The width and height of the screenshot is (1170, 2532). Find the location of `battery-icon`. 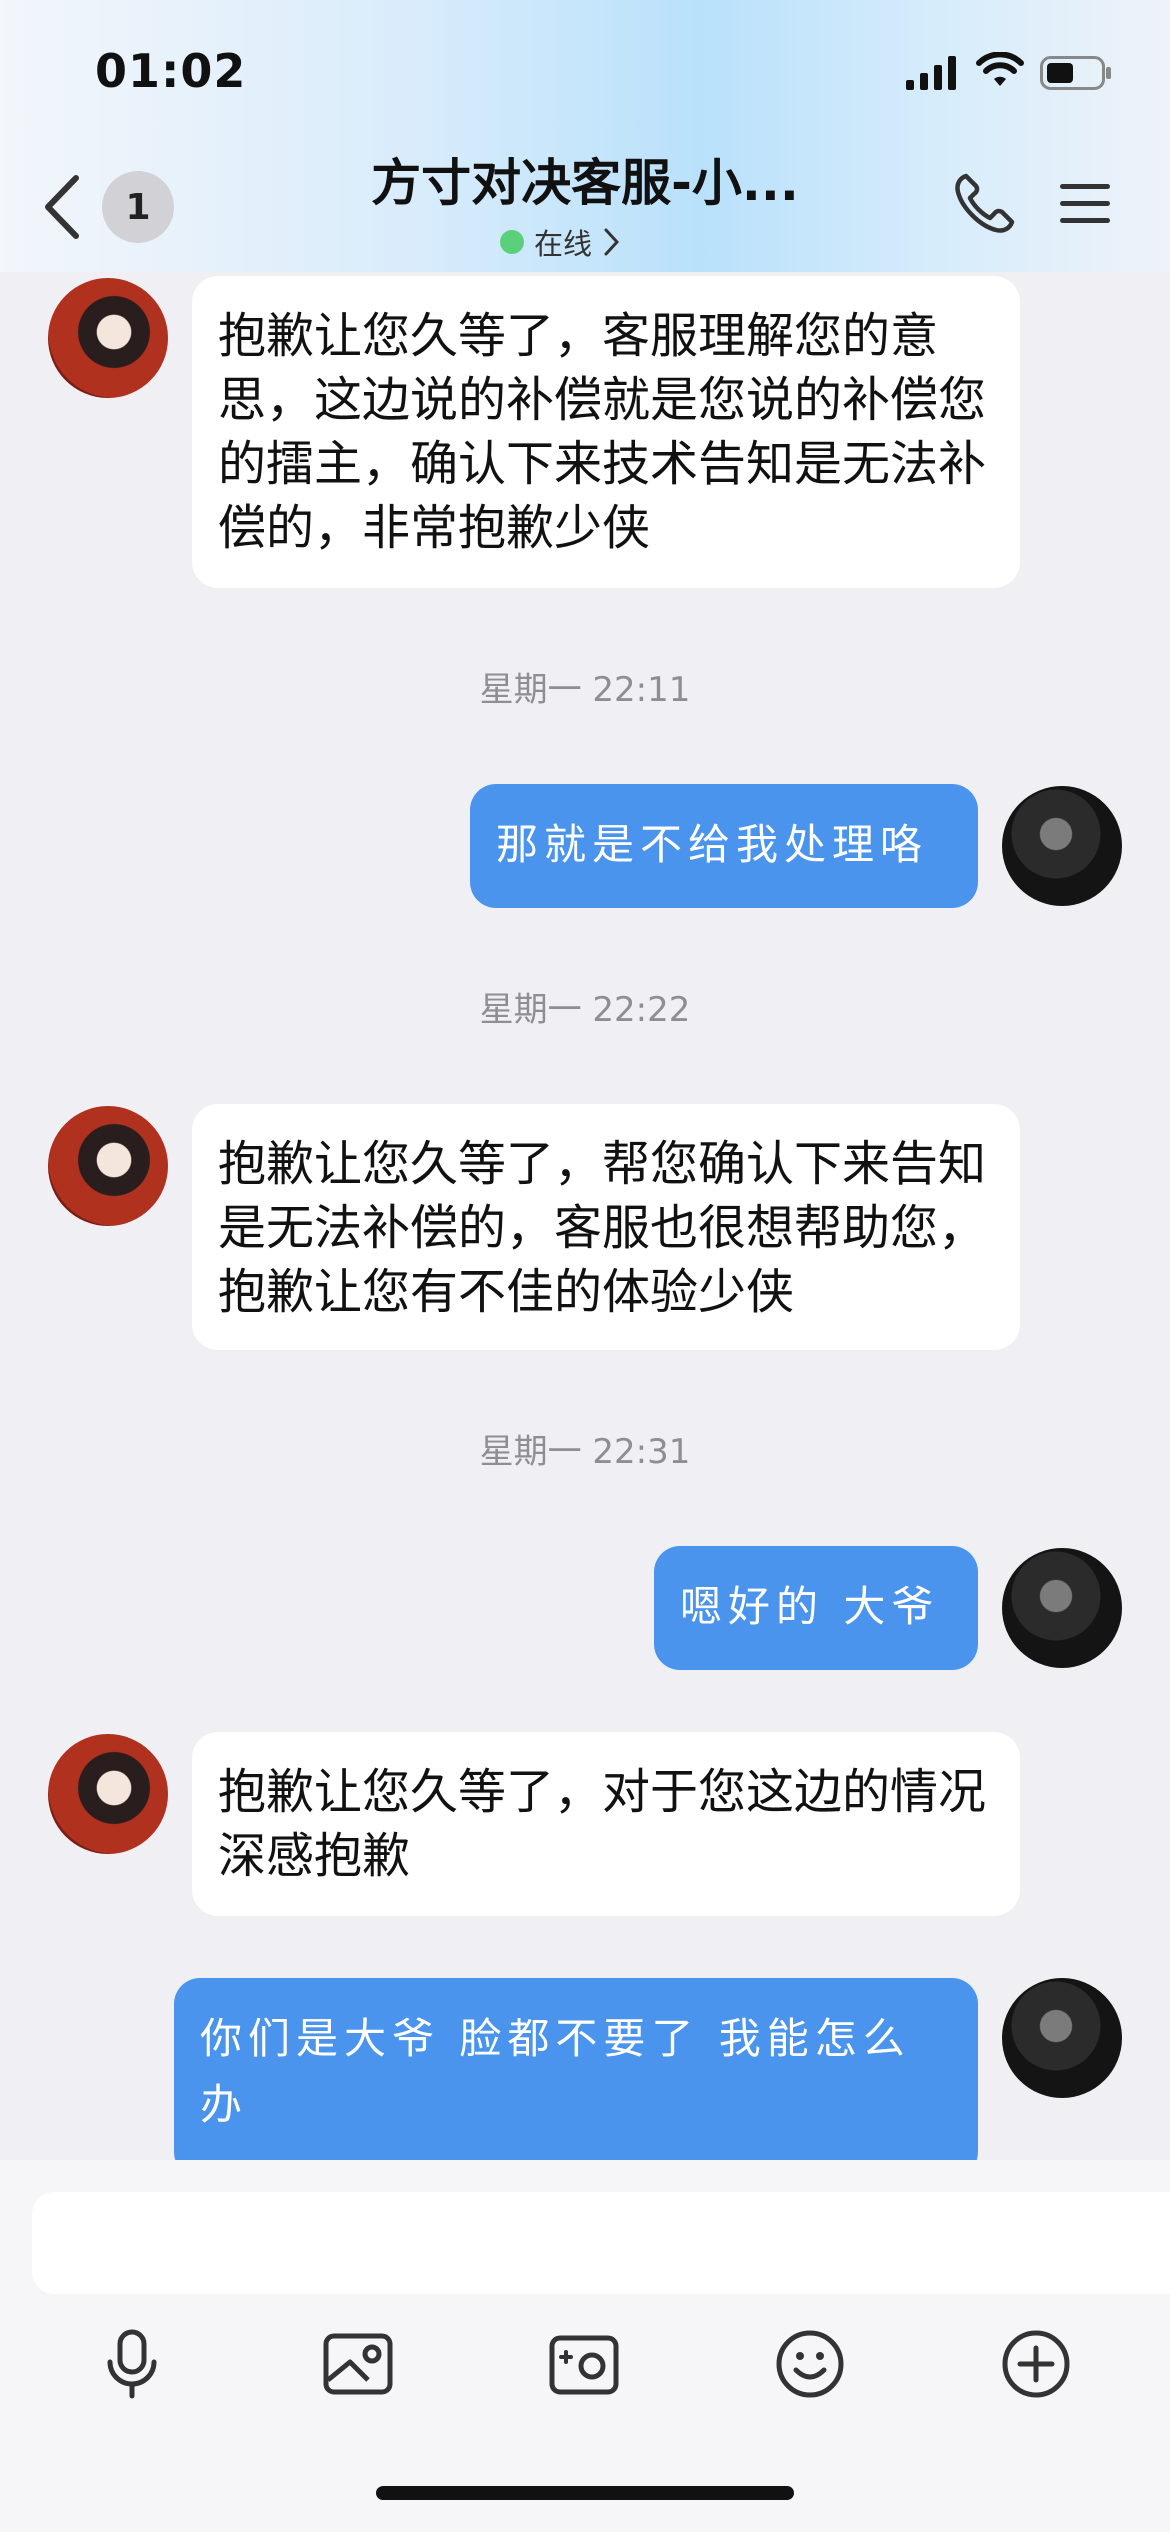

battery-icon is located at coordinates (1075, 73).